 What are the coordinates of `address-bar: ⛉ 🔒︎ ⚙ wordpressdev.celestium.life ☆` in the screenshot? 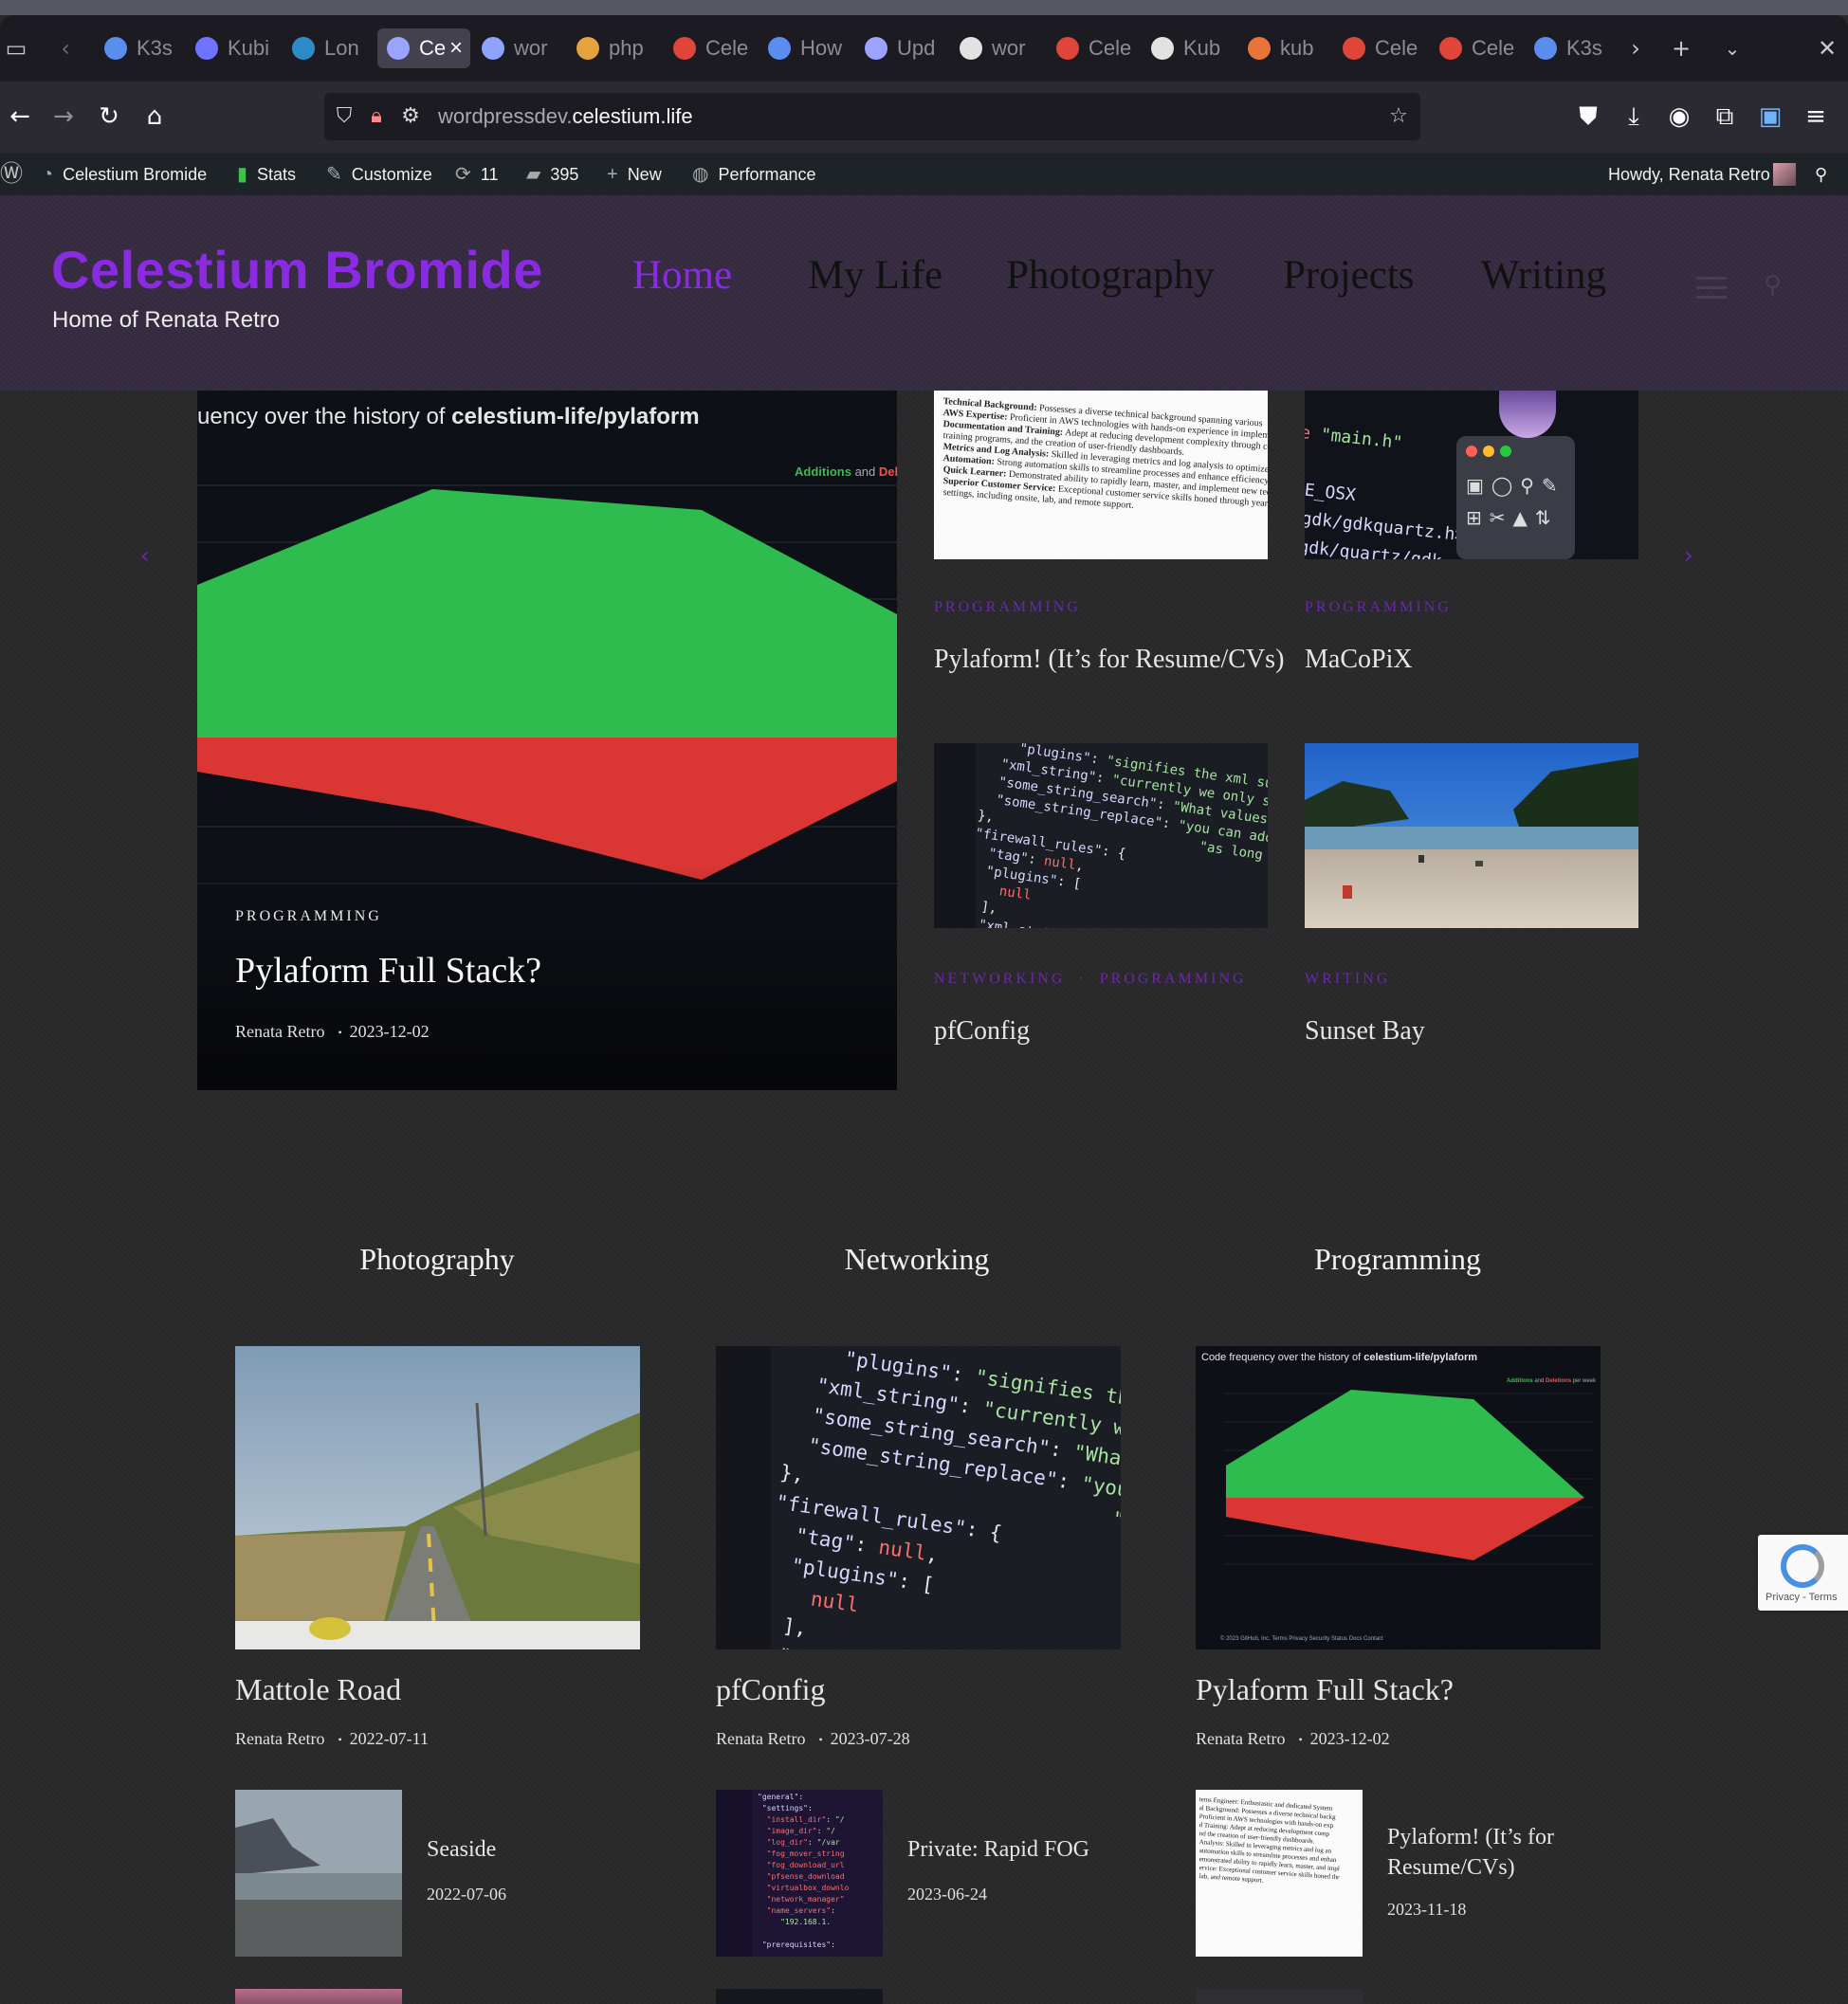 It's located at (872, 117).